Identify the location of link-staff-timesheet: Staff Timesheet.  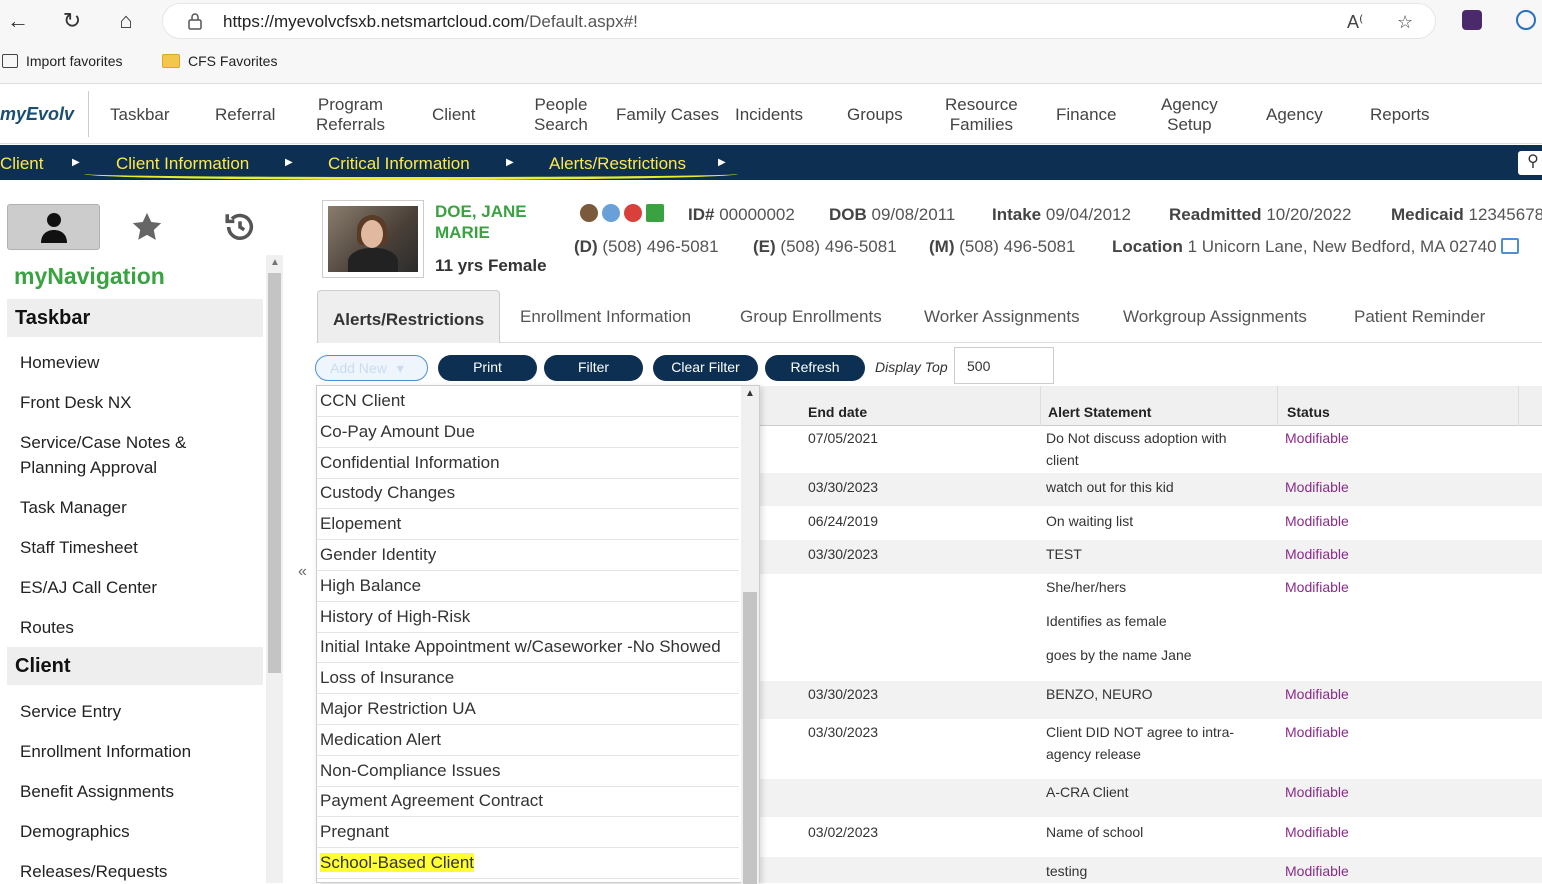
(79, 547).